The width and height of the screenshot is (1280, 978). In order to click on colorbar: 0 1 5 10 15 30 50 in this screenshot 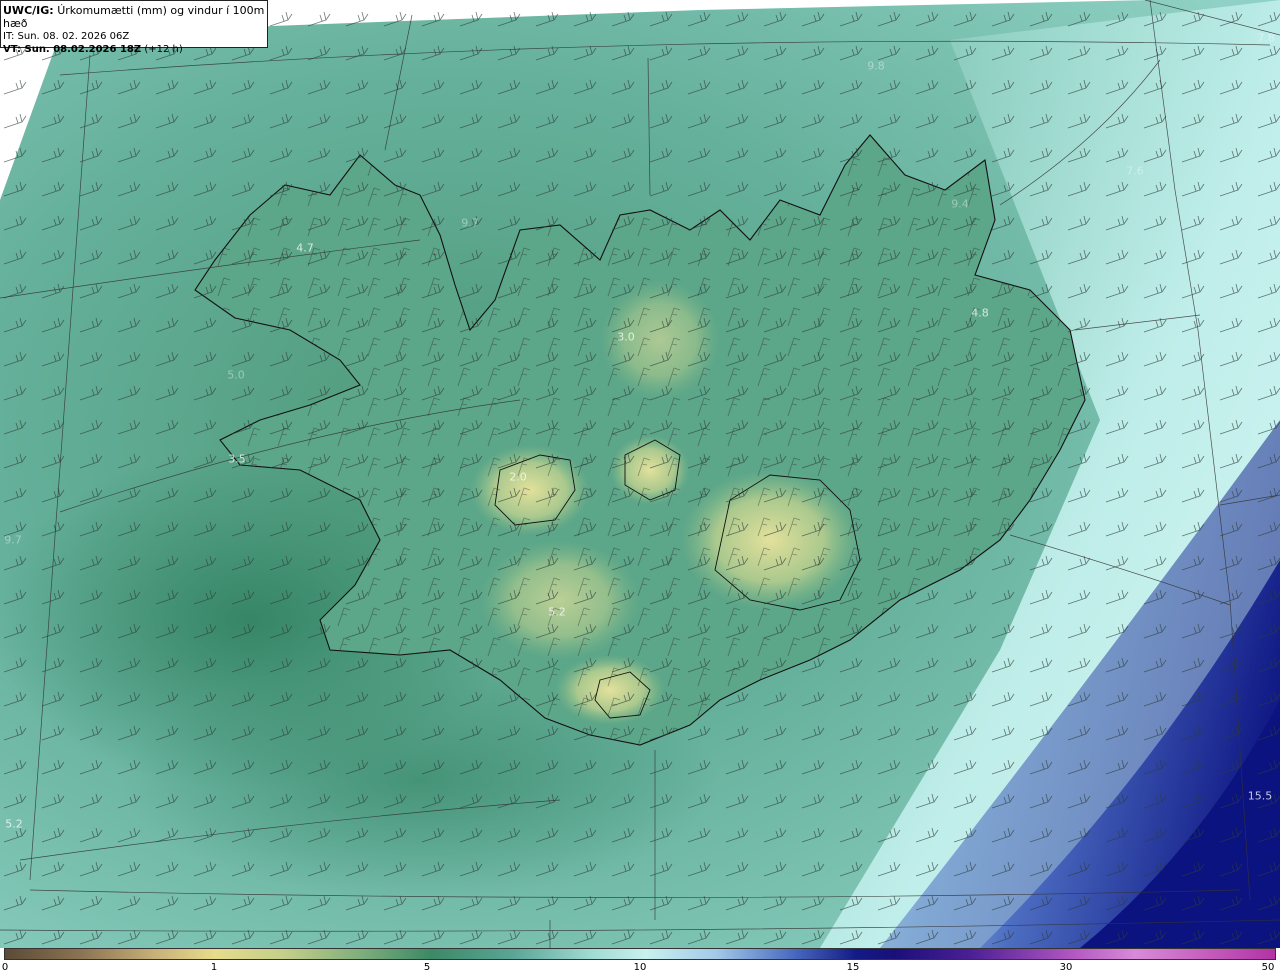, I will do `click(640, 963)`.